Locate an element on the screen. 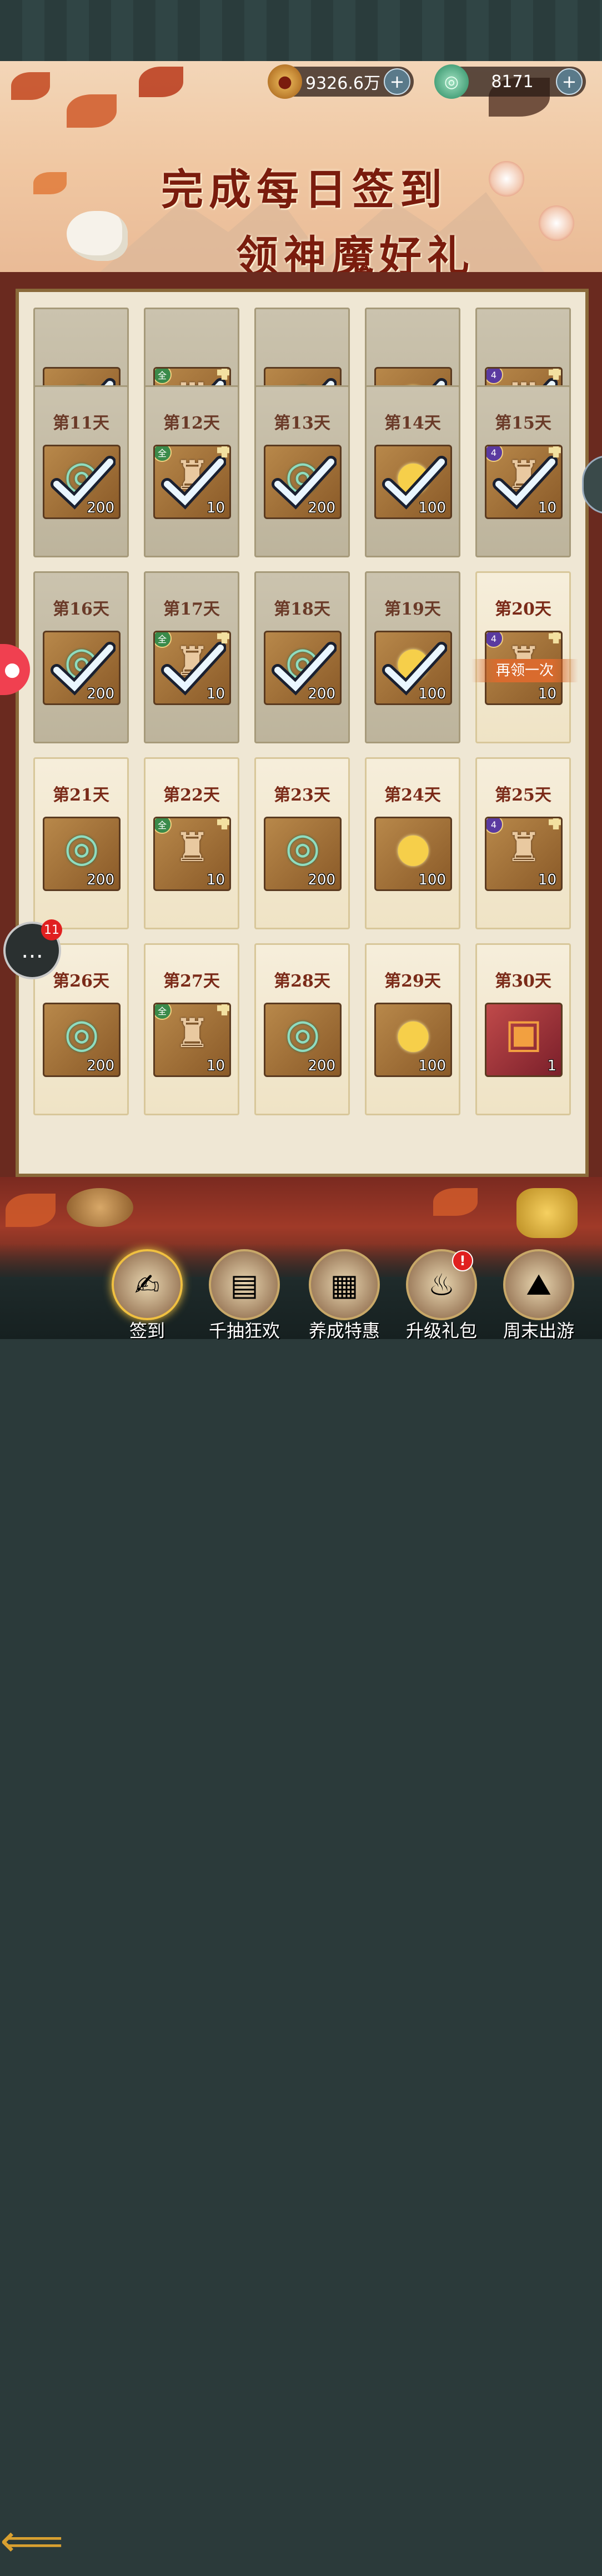 The image size is (602, 2576). nav-tab-label: 升级礼包 is located at coordinates (441, 1331).